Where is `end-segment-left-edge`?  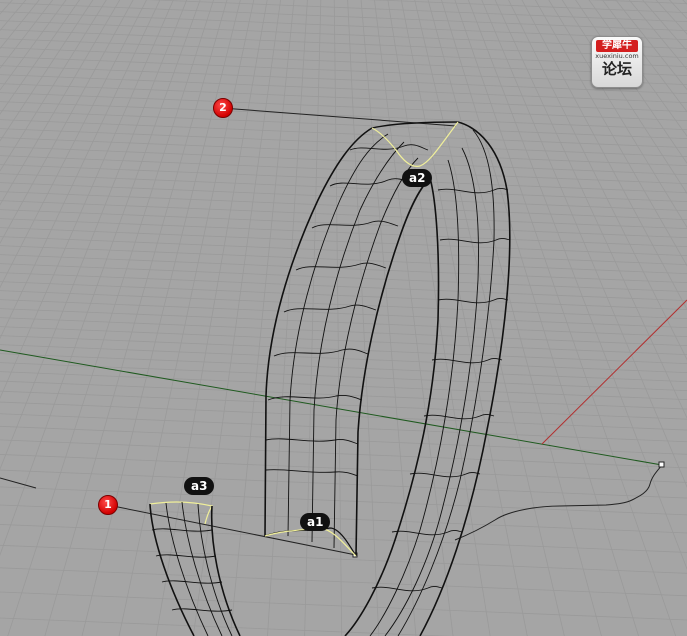
end-segment-left-edge is located at coordinates (172, 569).